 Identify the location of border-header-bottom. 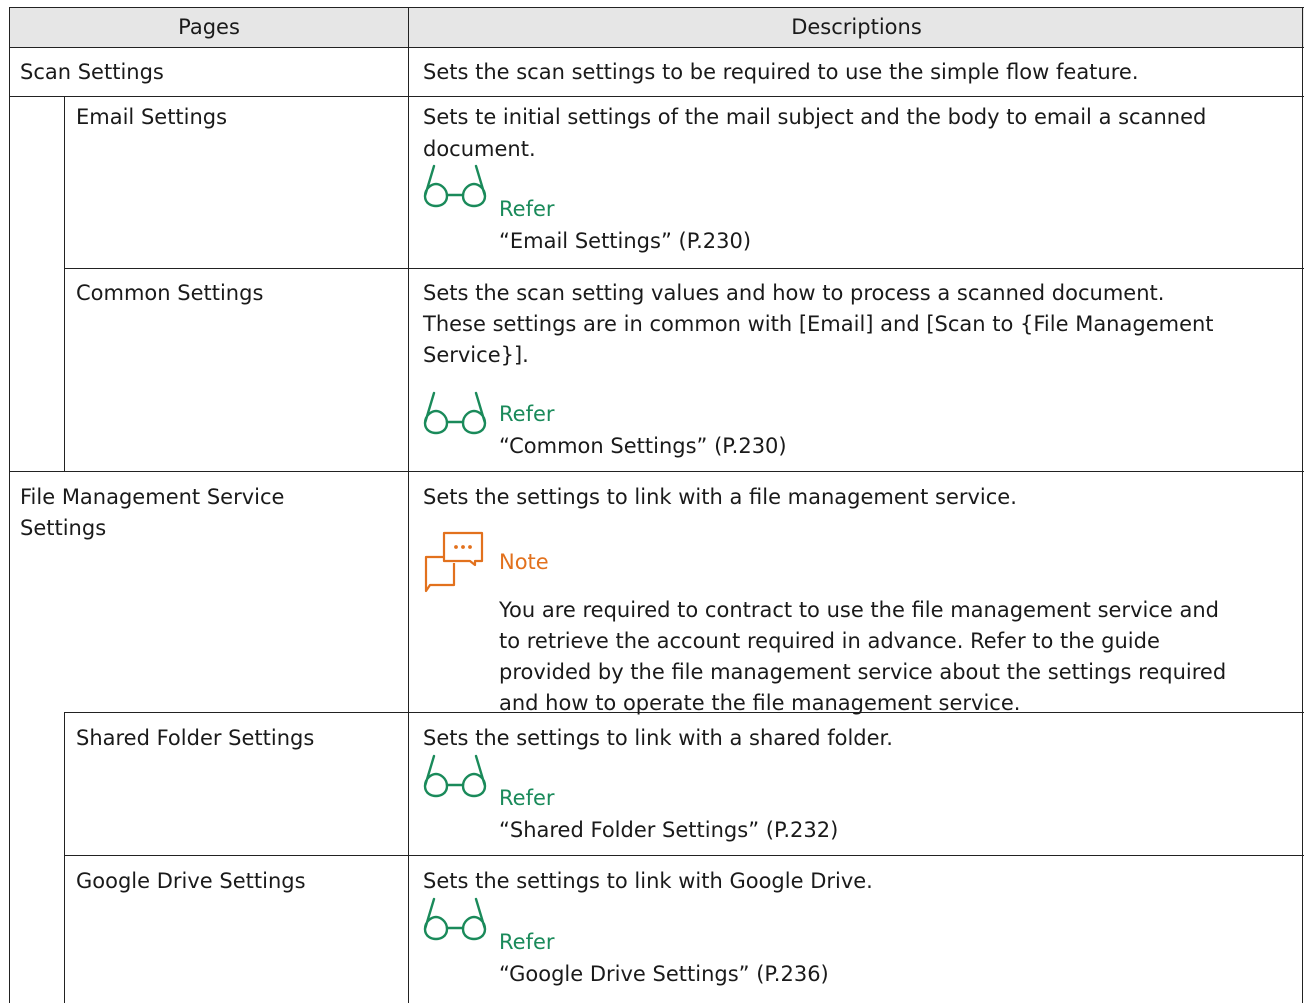
(656, 47).